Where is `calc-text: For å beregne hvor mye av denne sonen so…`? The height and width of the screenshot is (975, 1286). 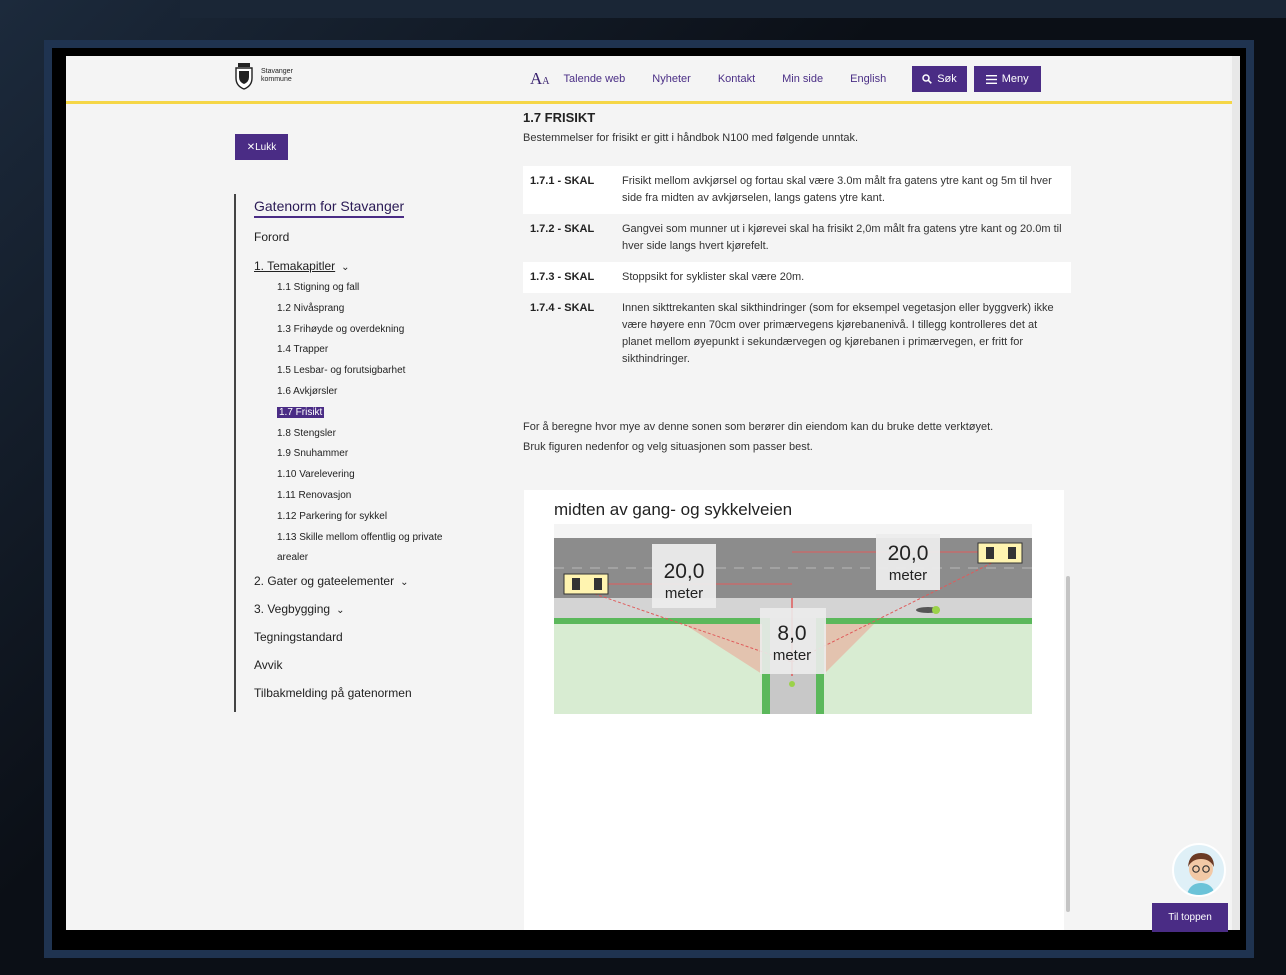 calc-text: For å beregne hvor mye av denne sonen so… is located at coordinates (803, 437).